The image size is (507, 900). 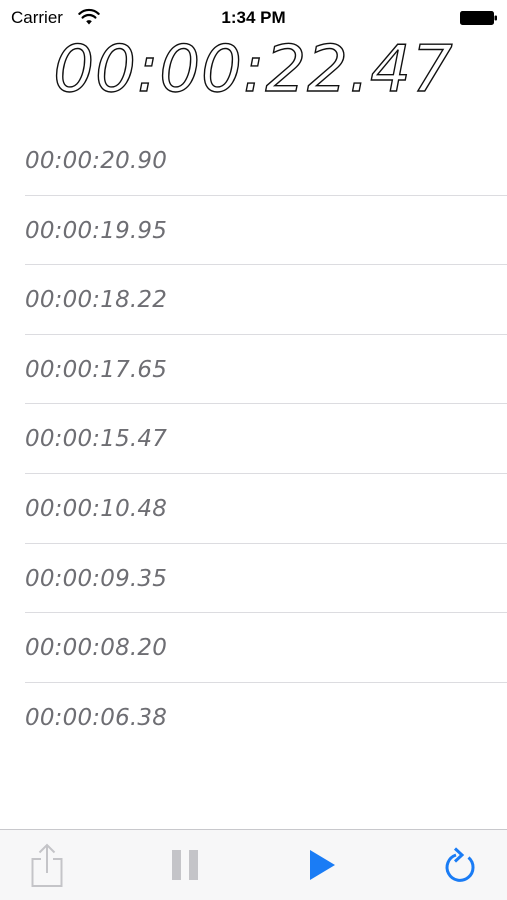 What do you see at coordinates (96, 648) in the screenshot?
I see `lap-time: 00:00:08.20` at bounding box center [96, 648].